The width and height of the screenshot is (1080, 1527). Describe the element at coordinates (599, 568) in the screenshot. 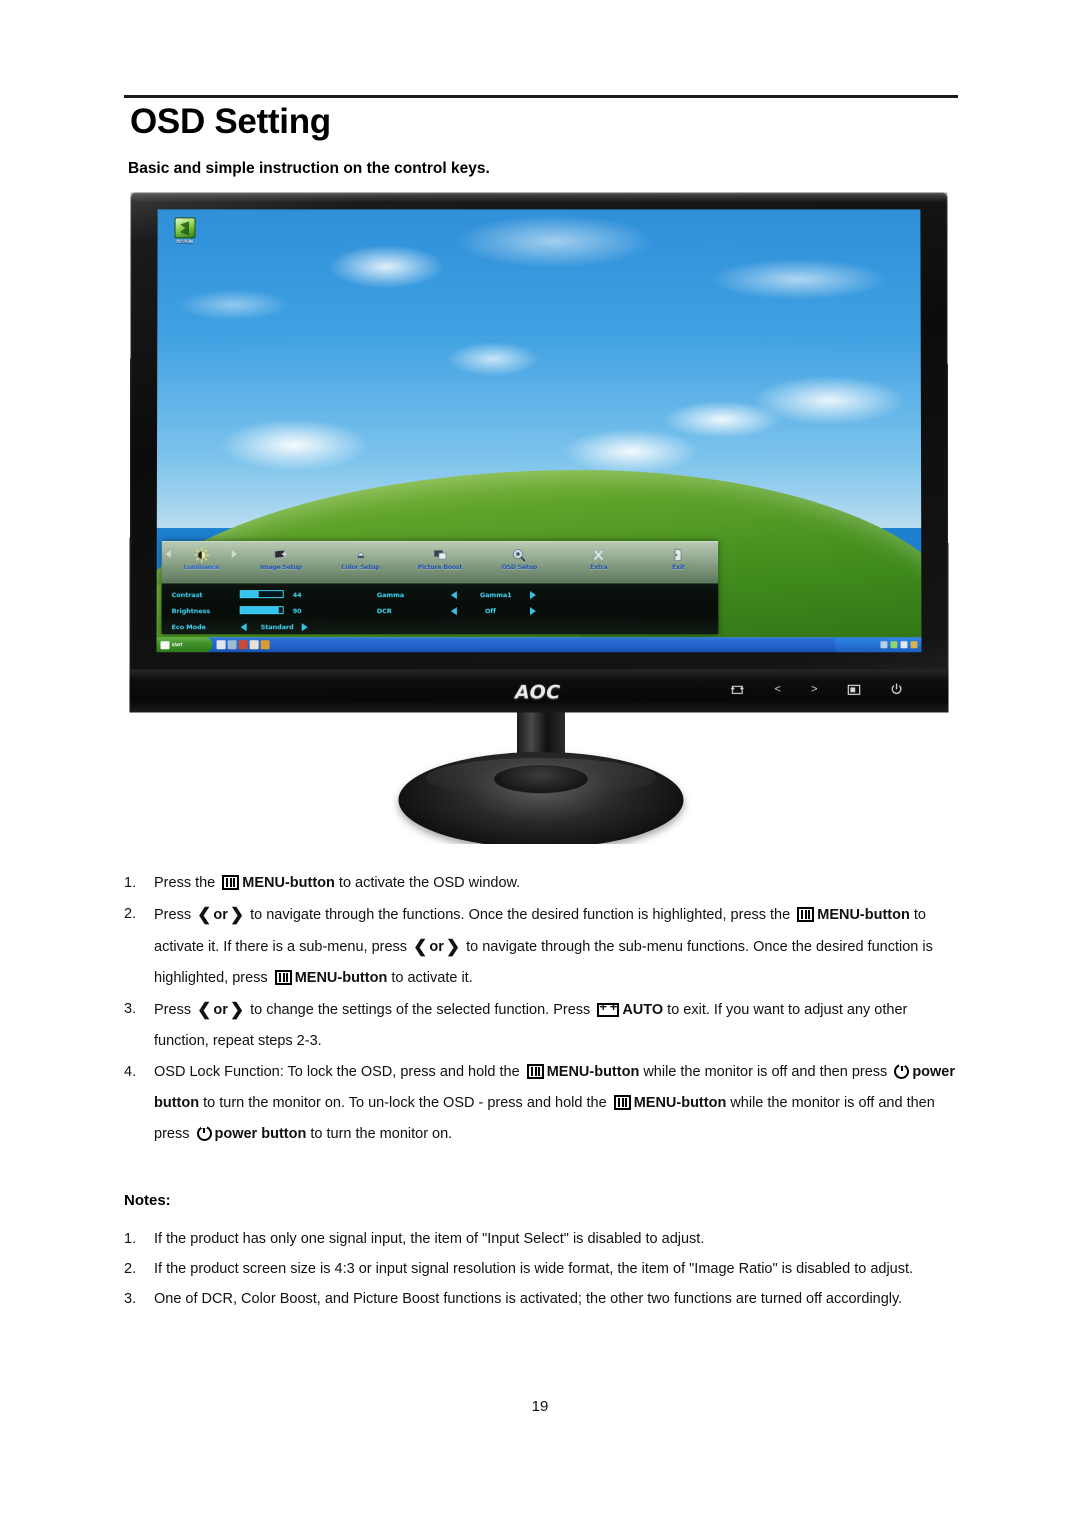

I see `osd-tab-label: Extra` at that location.